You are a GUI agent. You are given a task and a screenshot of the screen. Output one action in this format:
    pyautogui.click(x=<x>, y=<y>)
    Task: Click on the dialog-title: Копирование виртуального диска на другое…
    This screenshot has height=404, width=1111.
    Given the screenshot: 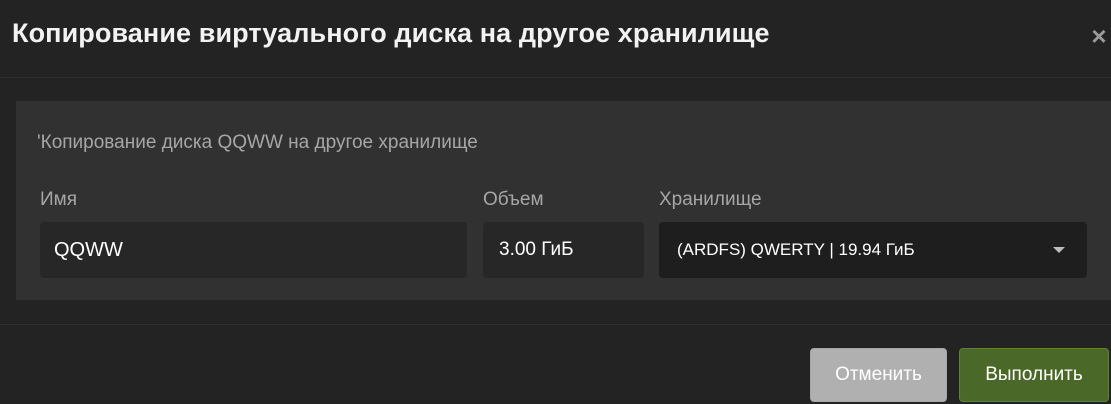 What is the action you would take?
    pyautogui.click(x=391, y=33)
    